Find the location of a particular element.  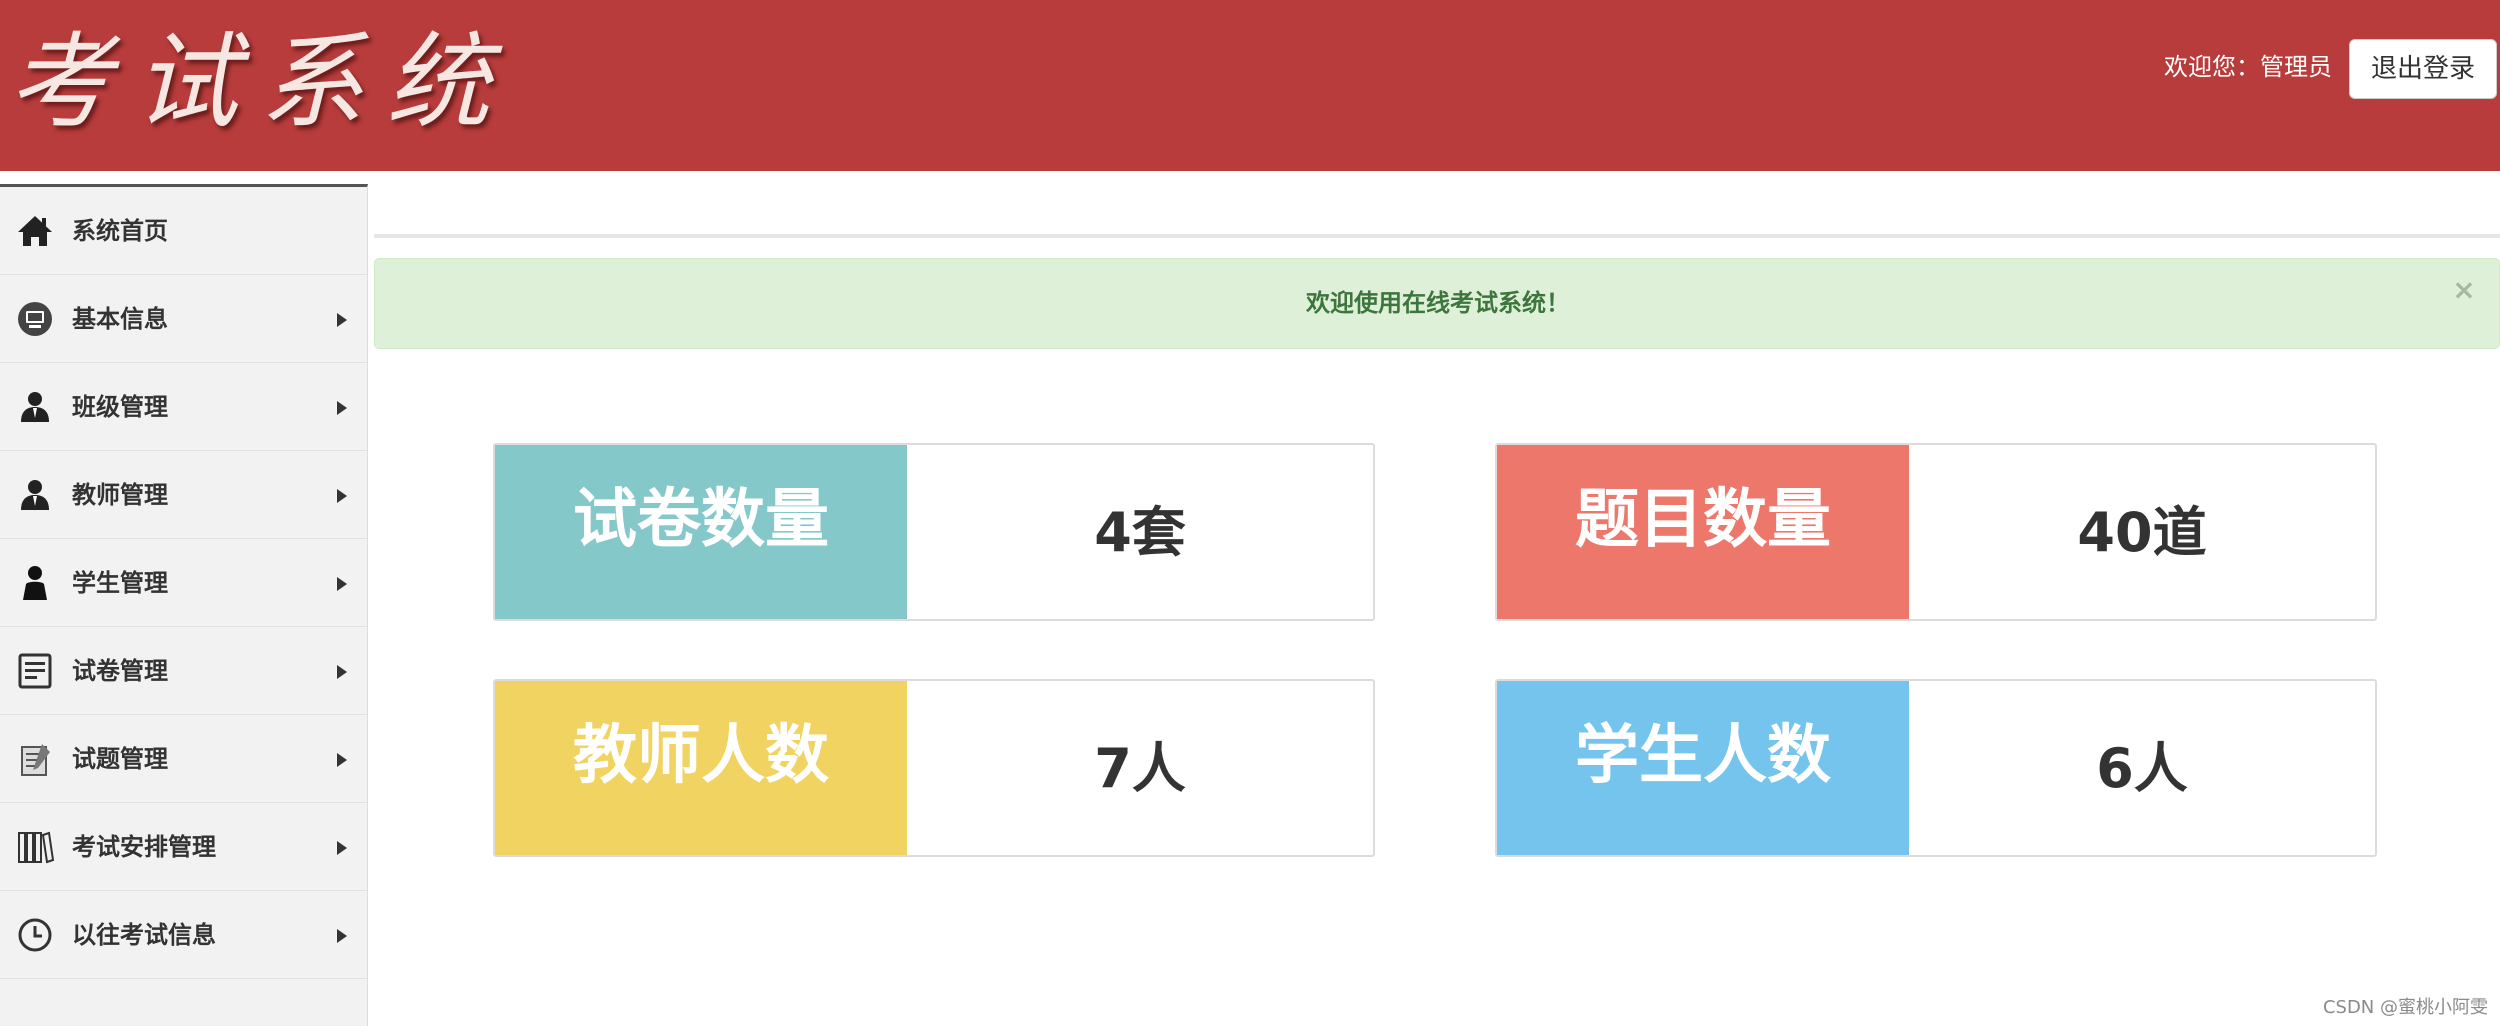

sidebar-item-exam-schedule: 考试安排管理 is located at coordinates (183, 847).